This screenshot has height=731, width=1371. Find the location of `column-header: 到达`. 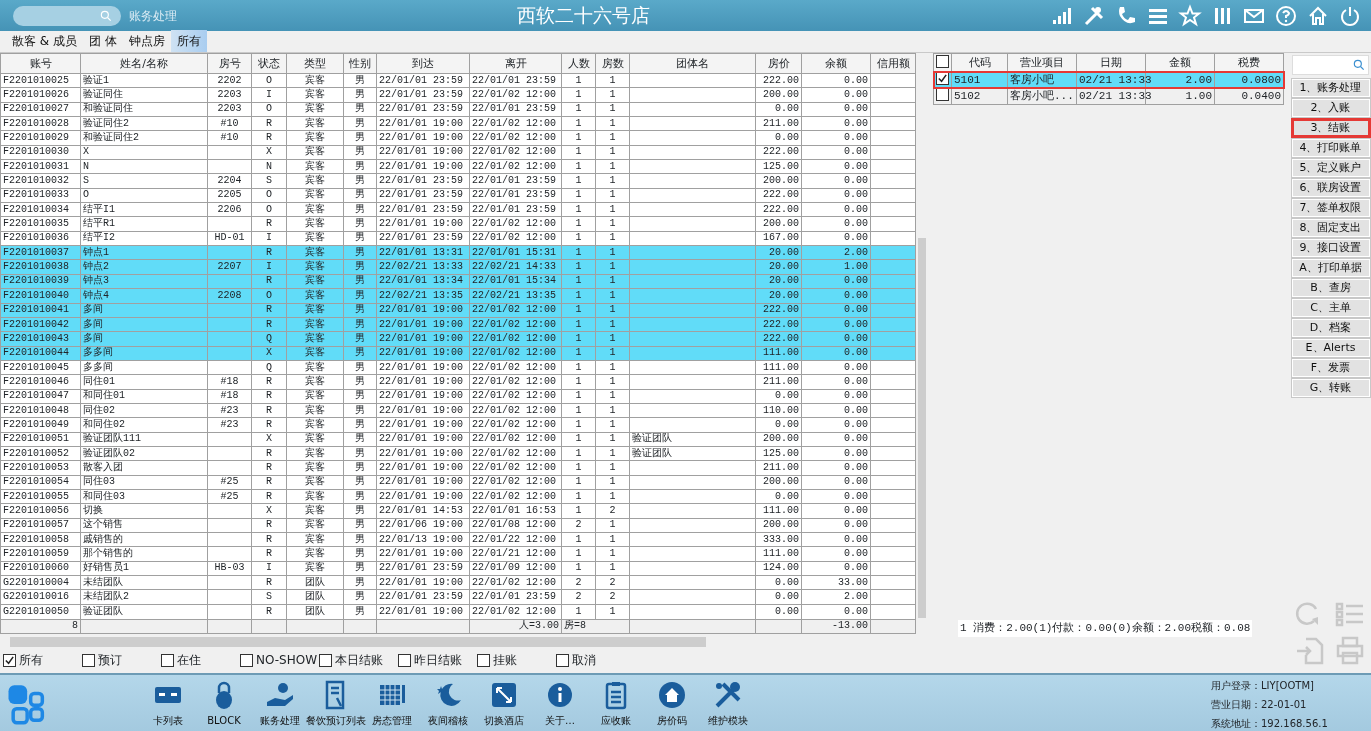

column-header: 到达 is located at coordinates (423, 63).